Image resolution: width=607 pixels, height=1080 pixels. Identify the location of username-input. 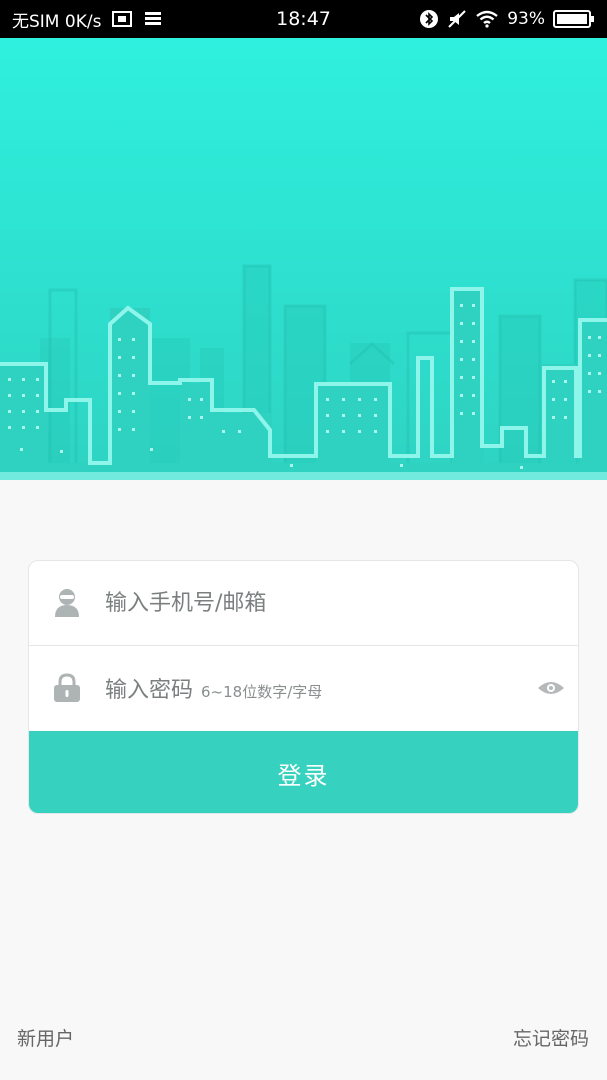
(341, 603).